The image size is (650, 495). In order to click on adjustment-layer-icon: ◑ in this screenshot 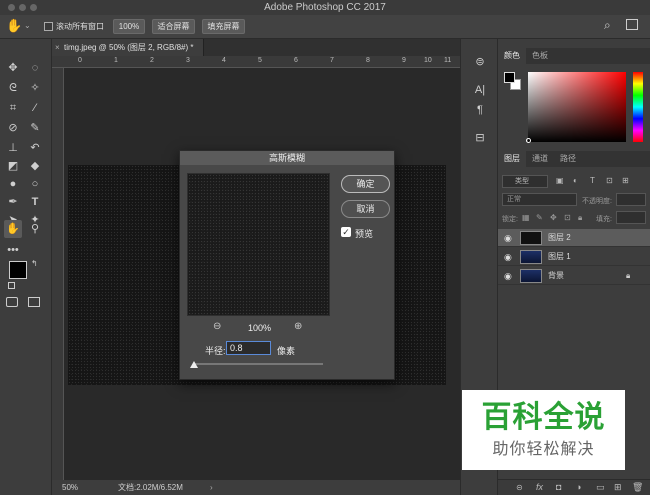, I will do `click(578, 487)`.